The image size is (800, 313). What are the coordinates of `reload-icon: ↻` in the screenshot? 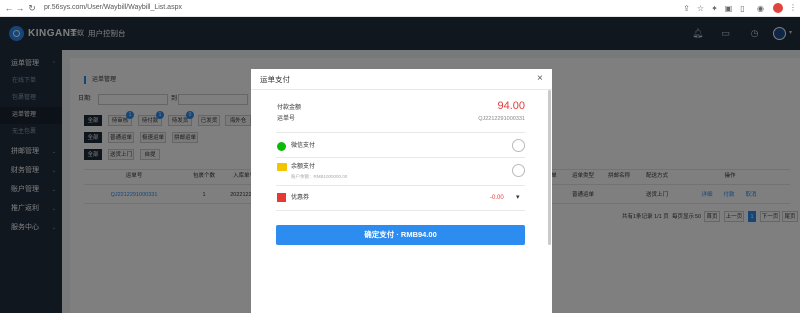 It's located at (32, 8).